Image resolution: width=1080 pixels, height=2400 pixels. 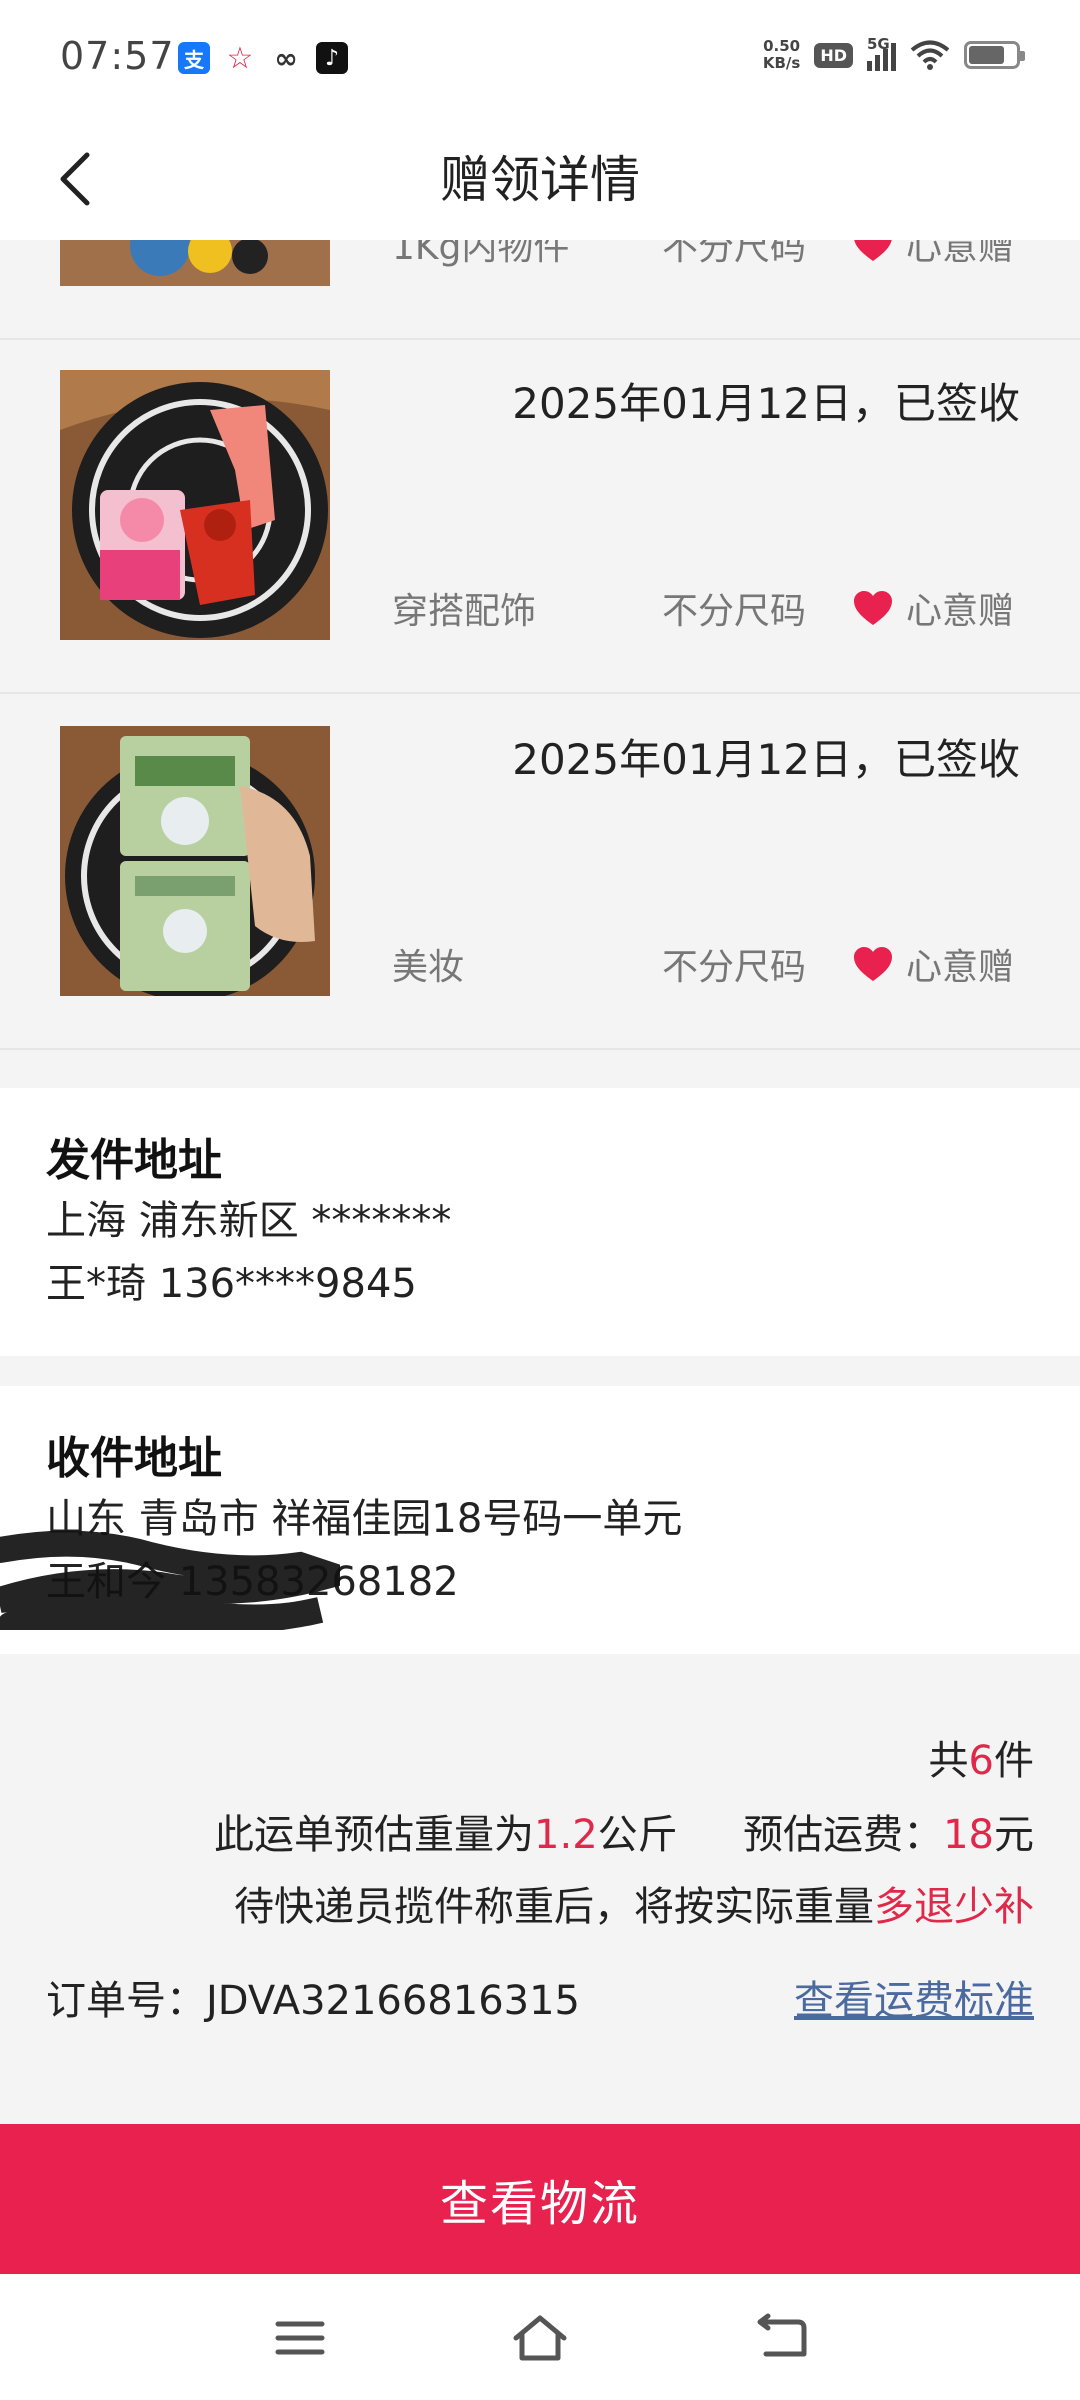 What do you see at coordinates (464, 611) in the screenshot?
I see `item-category: 穿搭配饰` at bounding box center [464, 611].